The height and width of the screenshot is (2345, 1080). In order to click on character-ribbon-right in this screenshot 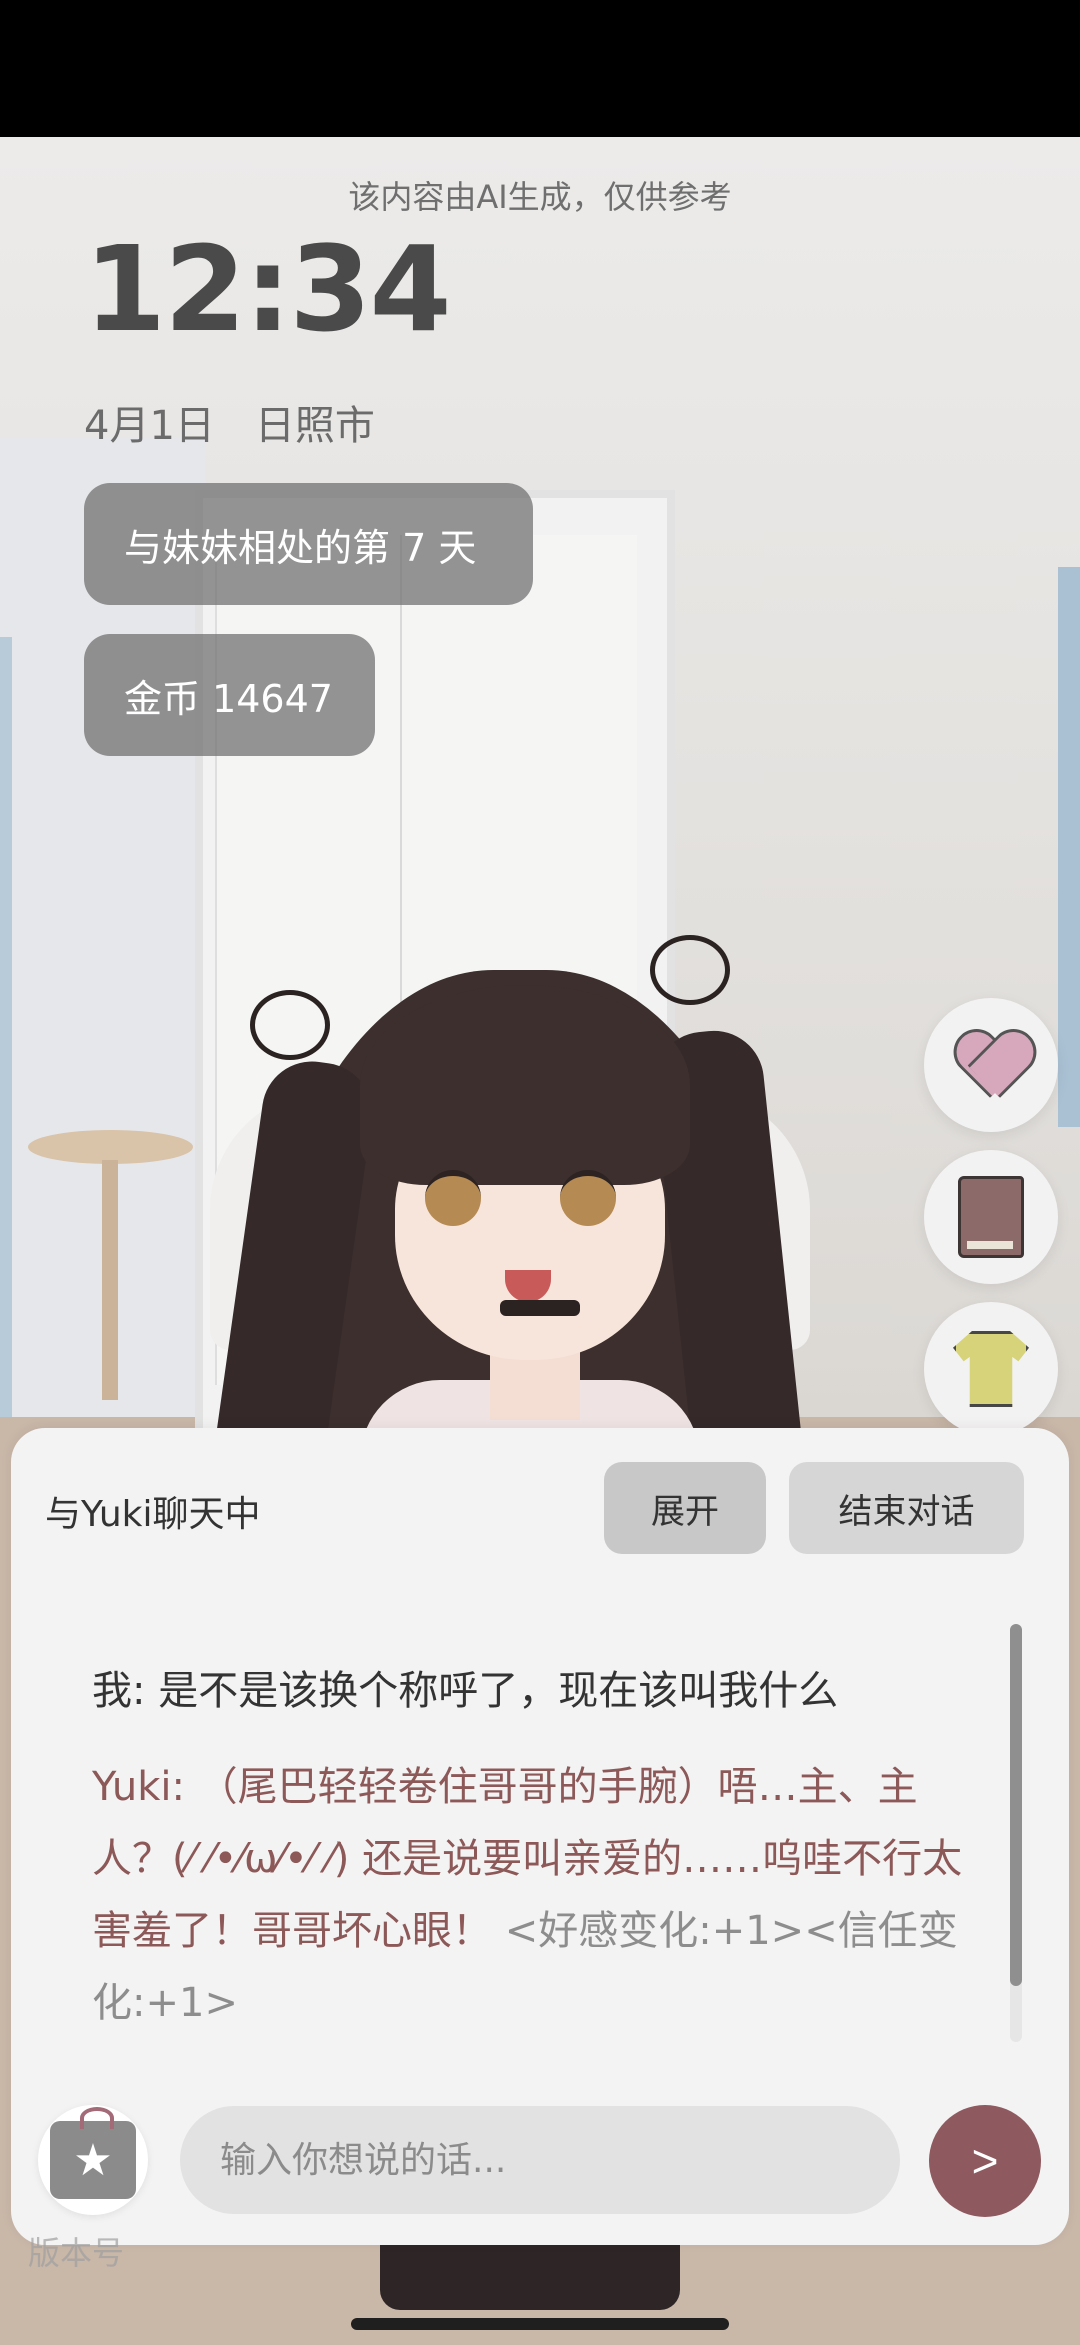, I will do `click(690, 970)`.